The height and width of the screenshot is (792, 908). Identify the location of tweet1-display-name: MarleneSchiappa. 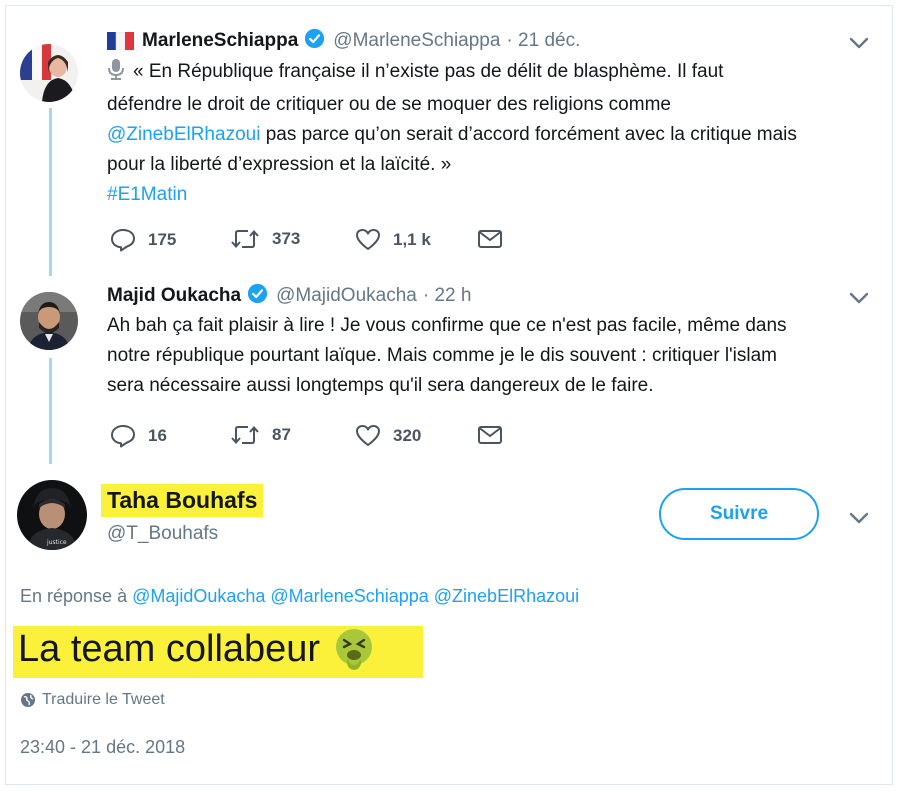
(220, 41).